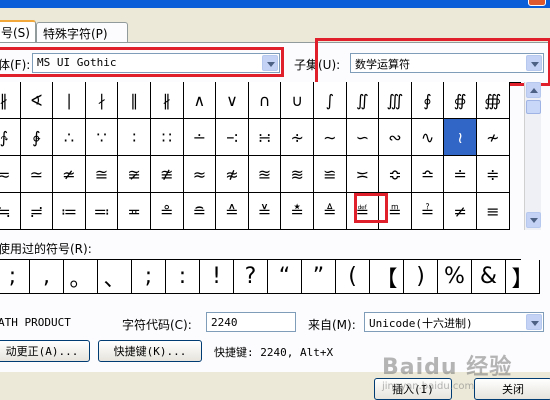  Describe the element at coordinates (297, 211) in the screenshot. I see `symbol-cell: ≛` at that location.